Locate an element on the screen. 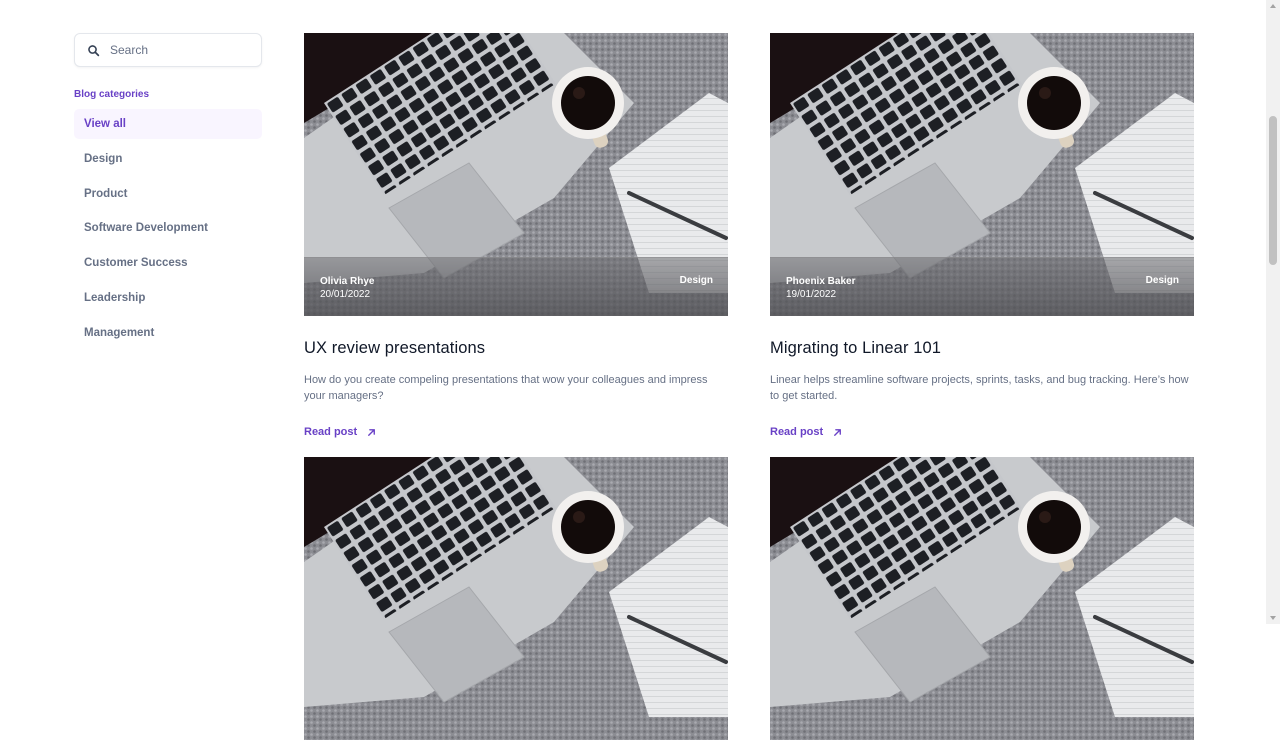  post-meta-overlay: Olivia Rhye 20/01/2022 Design is located at coordinates (516, 286).